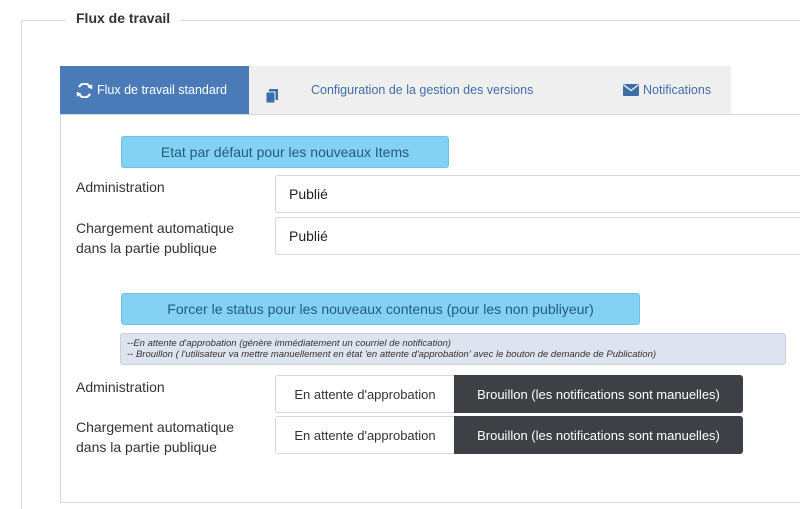  Describe the element at coordinates (677, 90) in the screenshot. I see `tab-notifications-label: Notifications` at that location.